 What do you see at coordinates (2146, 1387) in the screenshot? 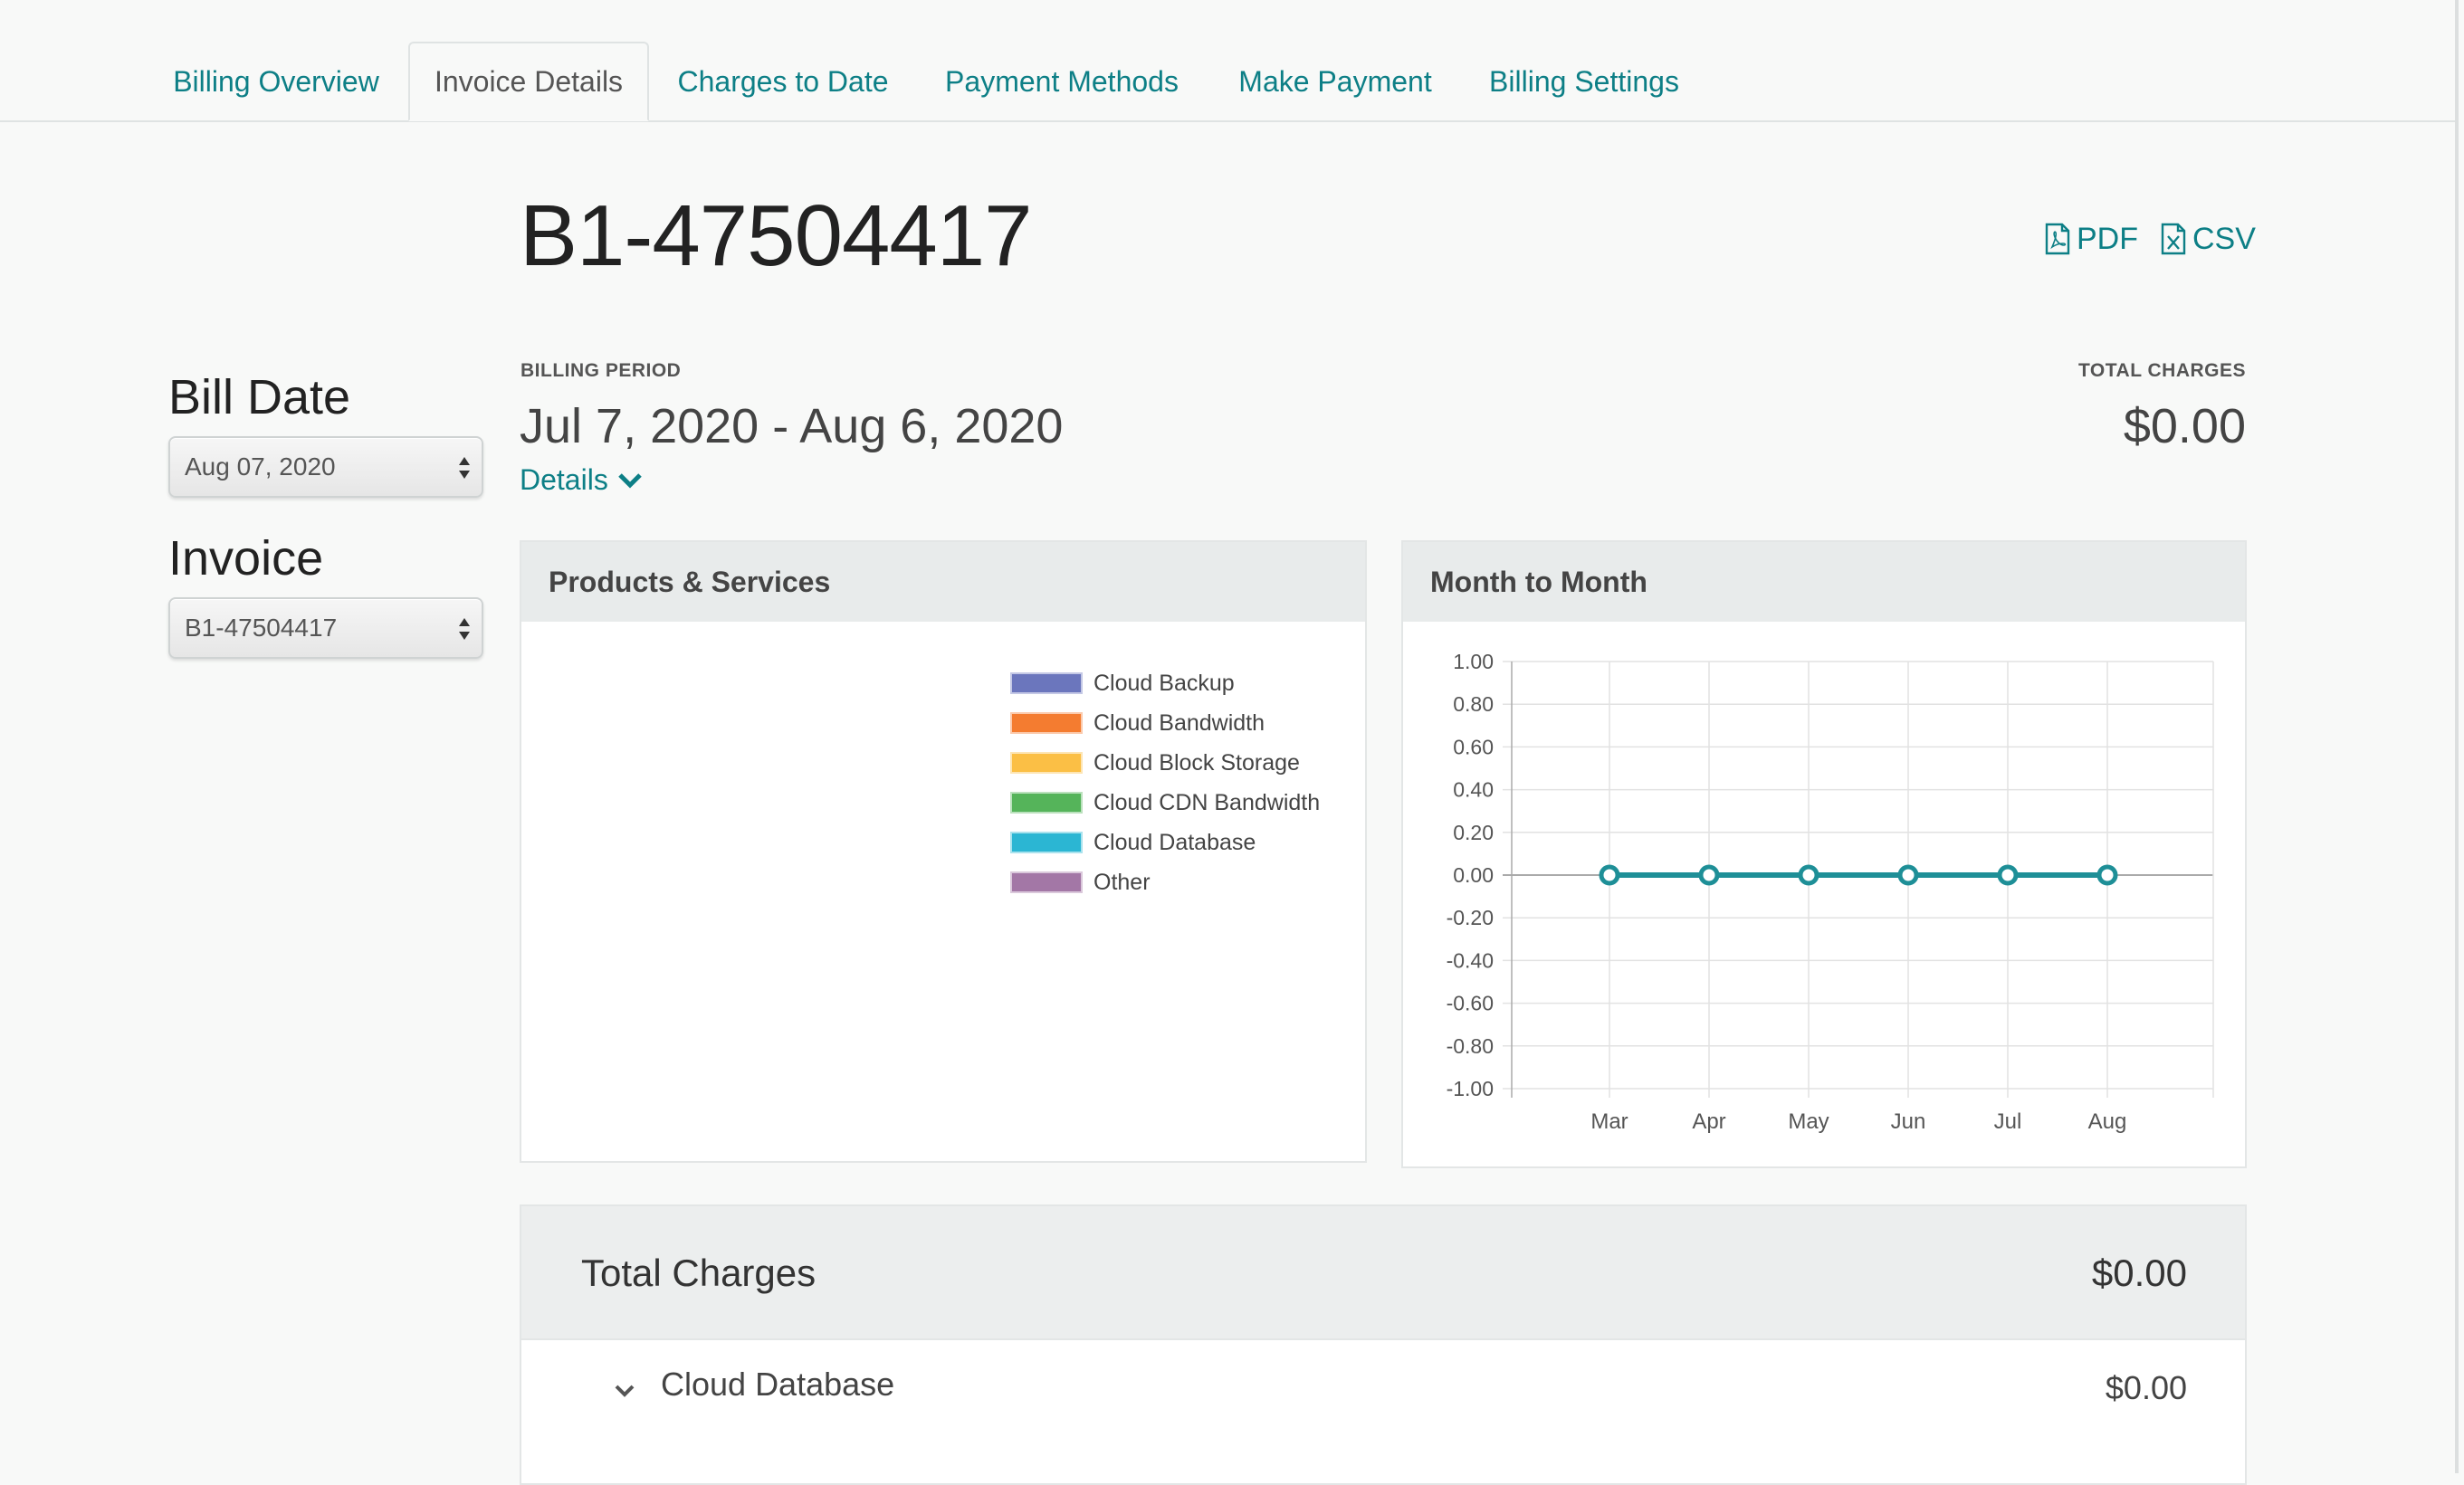
I see `line-item-amount: $0.00` at bounding box center [2146, 1387].